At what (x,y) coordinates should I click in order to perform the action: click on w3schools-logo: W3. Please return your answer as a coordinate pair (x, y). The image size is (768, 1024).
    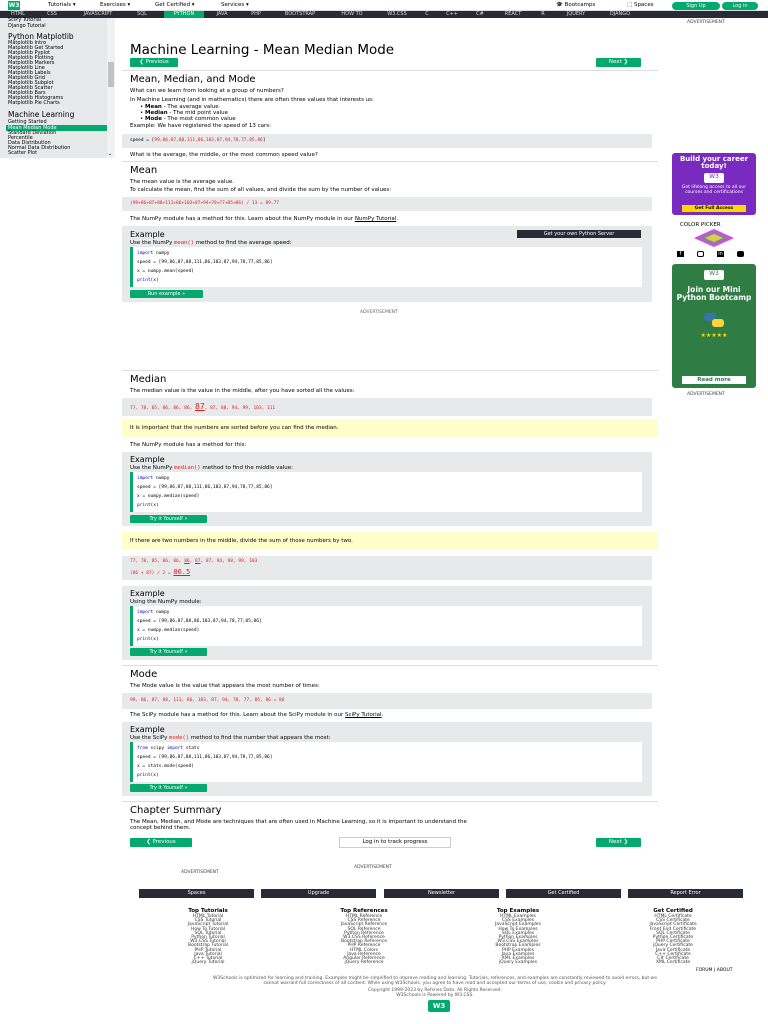
    Looking at the image, I should click on (14, 5).